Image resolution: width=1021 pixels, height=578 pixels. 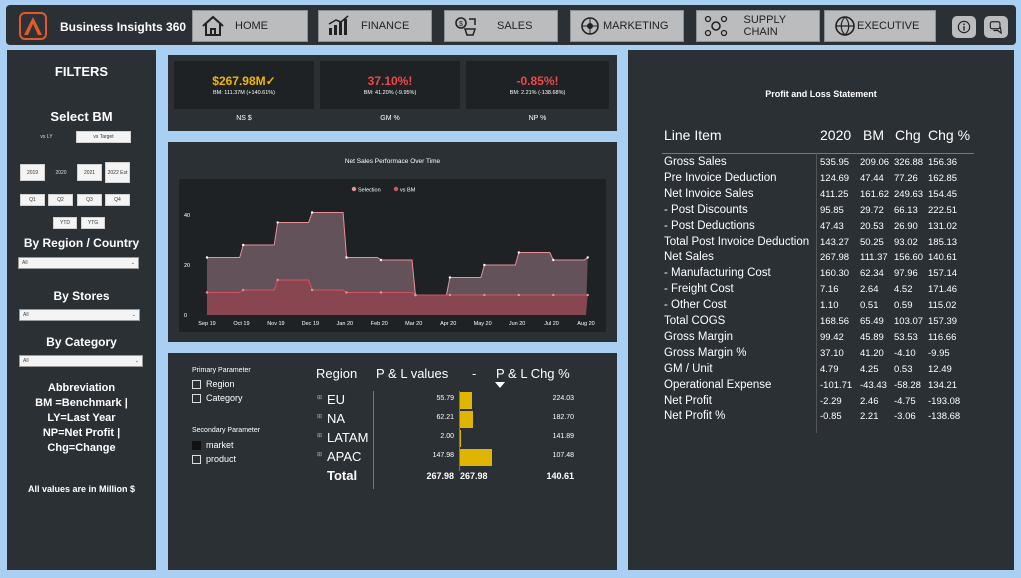 What do you see at coordinates (716, 26) in the screenshot?
I see `supply-chain-icon` at bounding box center [716, 26].